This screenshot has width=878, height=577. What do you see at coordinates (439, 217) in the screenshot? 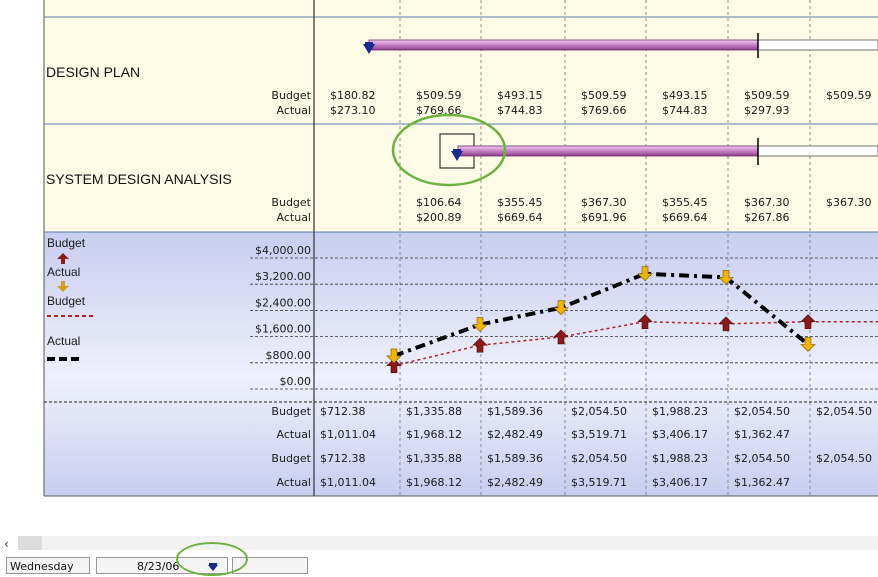
I see `usage-cell: $200.89` at bounding box center [439, 217].